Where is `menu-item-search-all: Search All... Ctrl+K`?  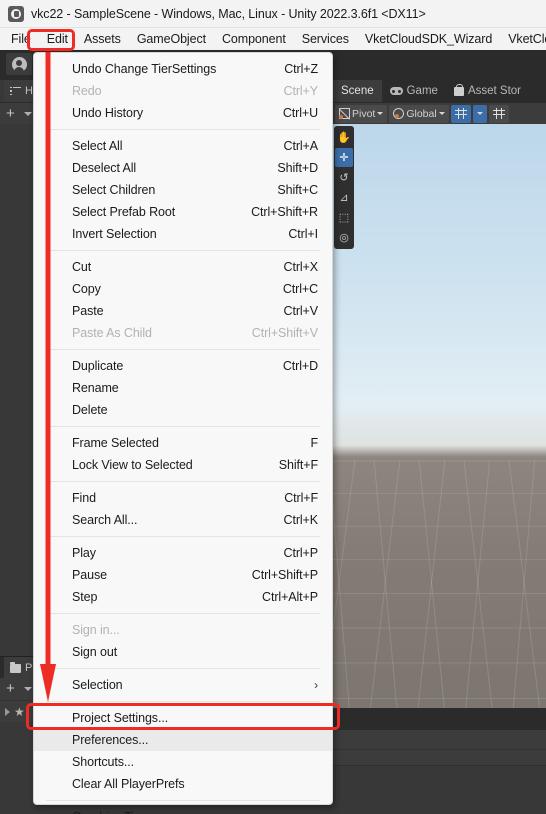 menu-item-search-all: Search All... Ctrl+K is located at coordinates (183, 520).